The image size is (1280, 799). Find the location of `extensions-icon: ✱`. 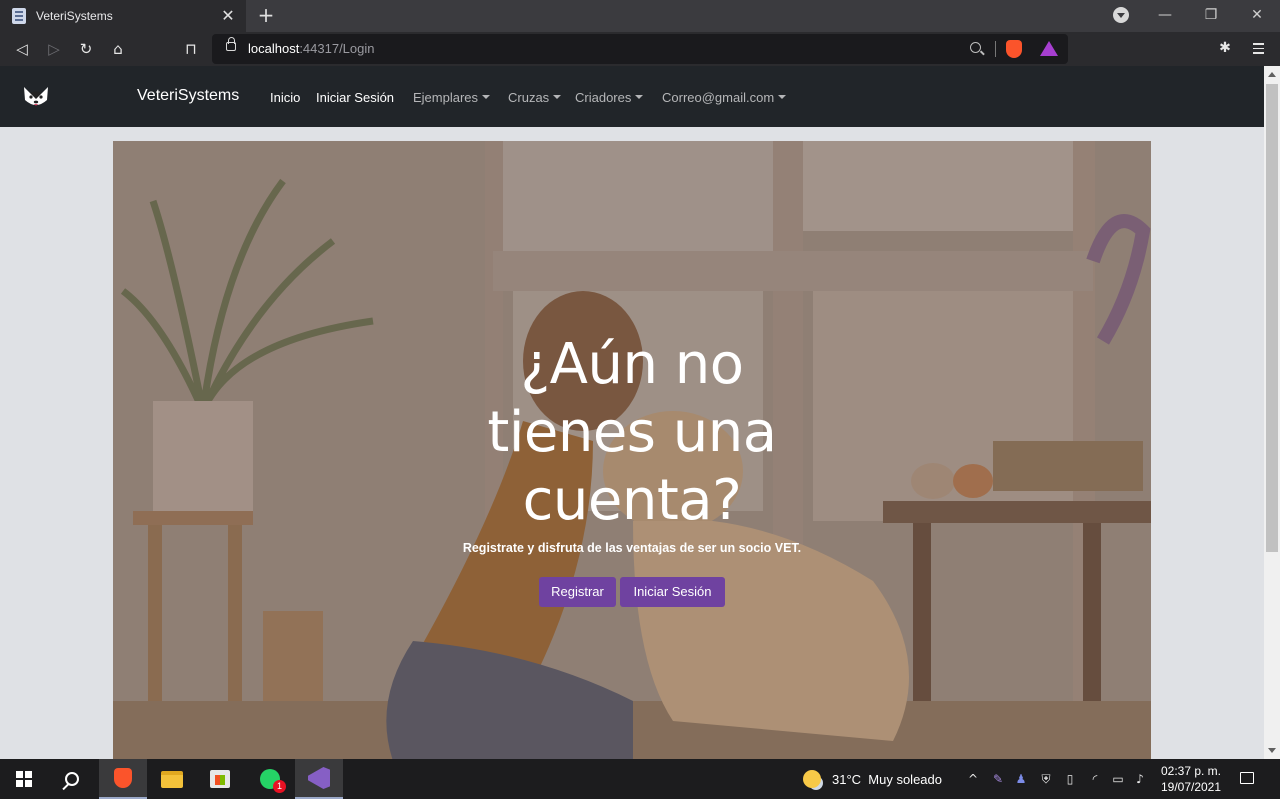

extensions-icon: ✱ is located at coordinates (1225, 48).